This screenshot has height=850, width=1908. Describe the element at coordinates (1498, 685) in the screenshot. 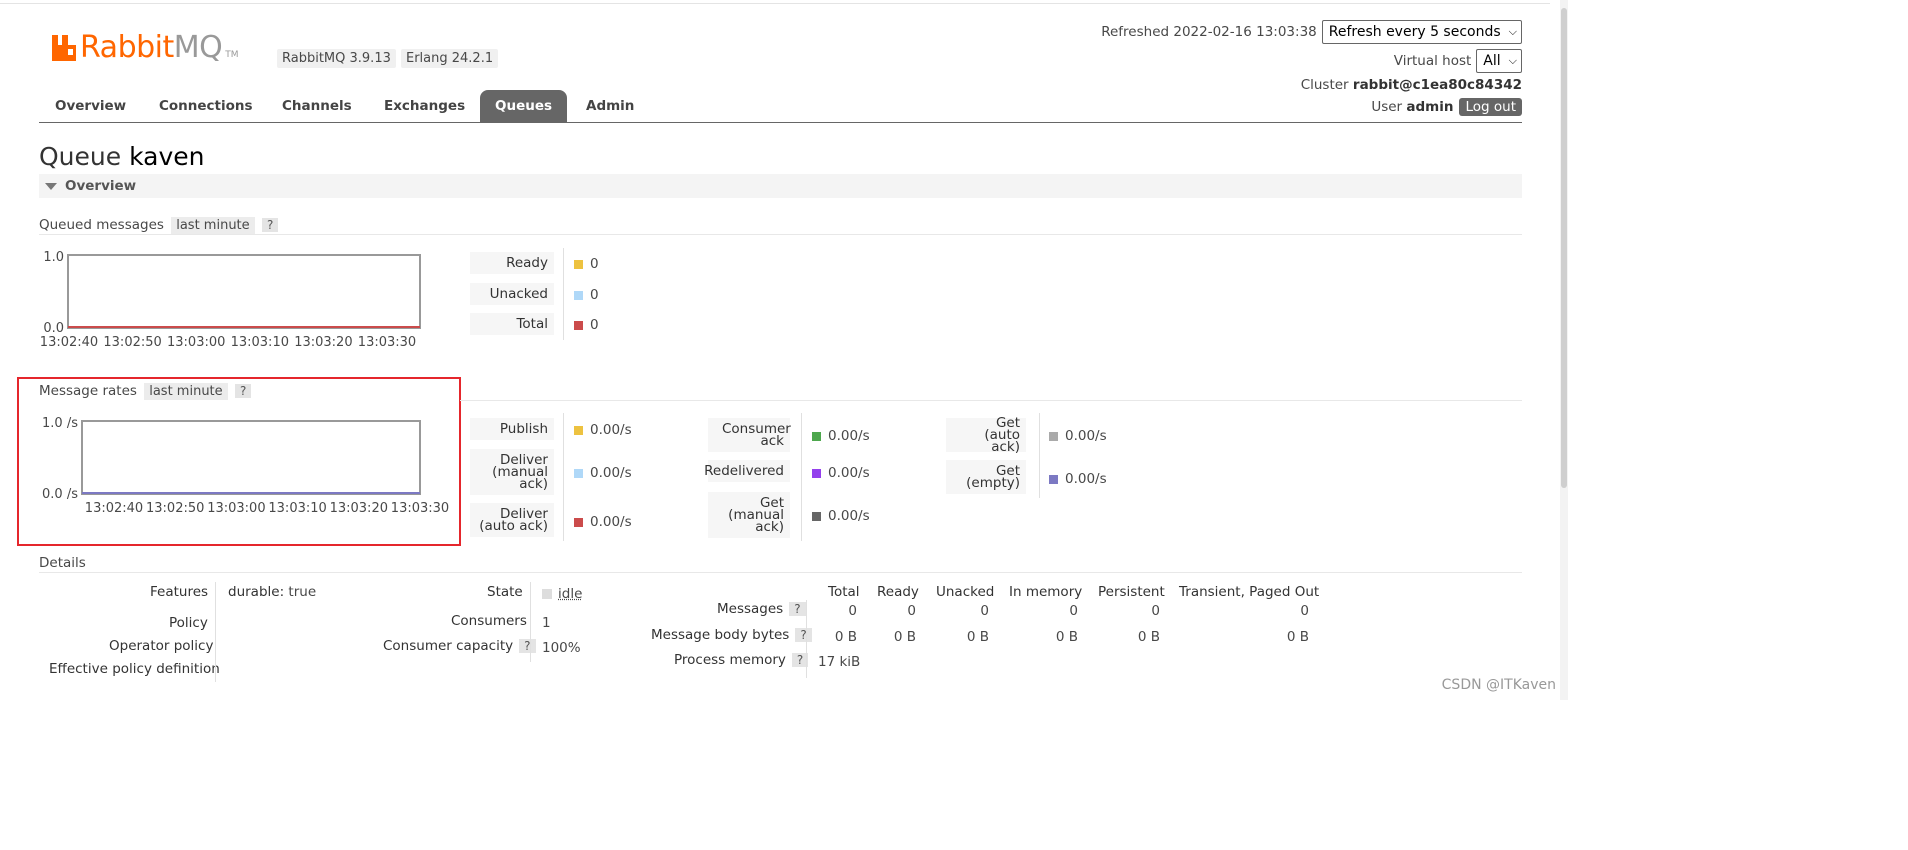

I see `watermark: CSDN @ITKaven` at that location.